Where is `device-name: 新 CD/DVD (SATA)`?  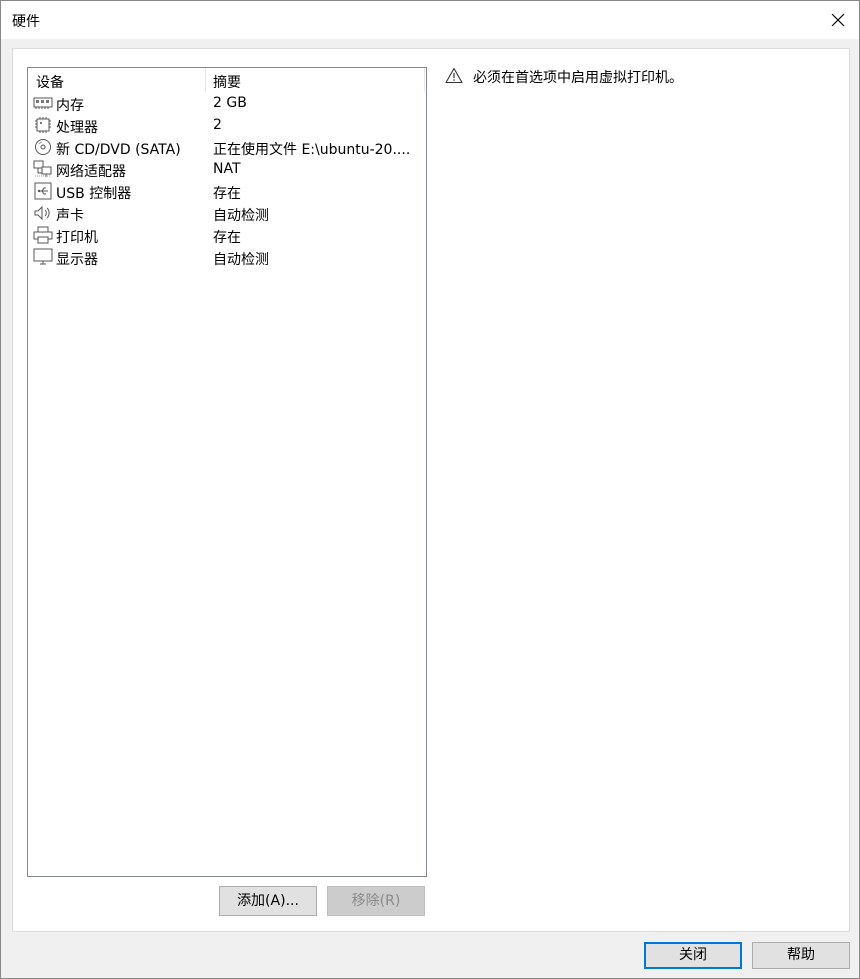
device-name: 新 CD/DVD (SATA) is located at coordinates (118, 150).